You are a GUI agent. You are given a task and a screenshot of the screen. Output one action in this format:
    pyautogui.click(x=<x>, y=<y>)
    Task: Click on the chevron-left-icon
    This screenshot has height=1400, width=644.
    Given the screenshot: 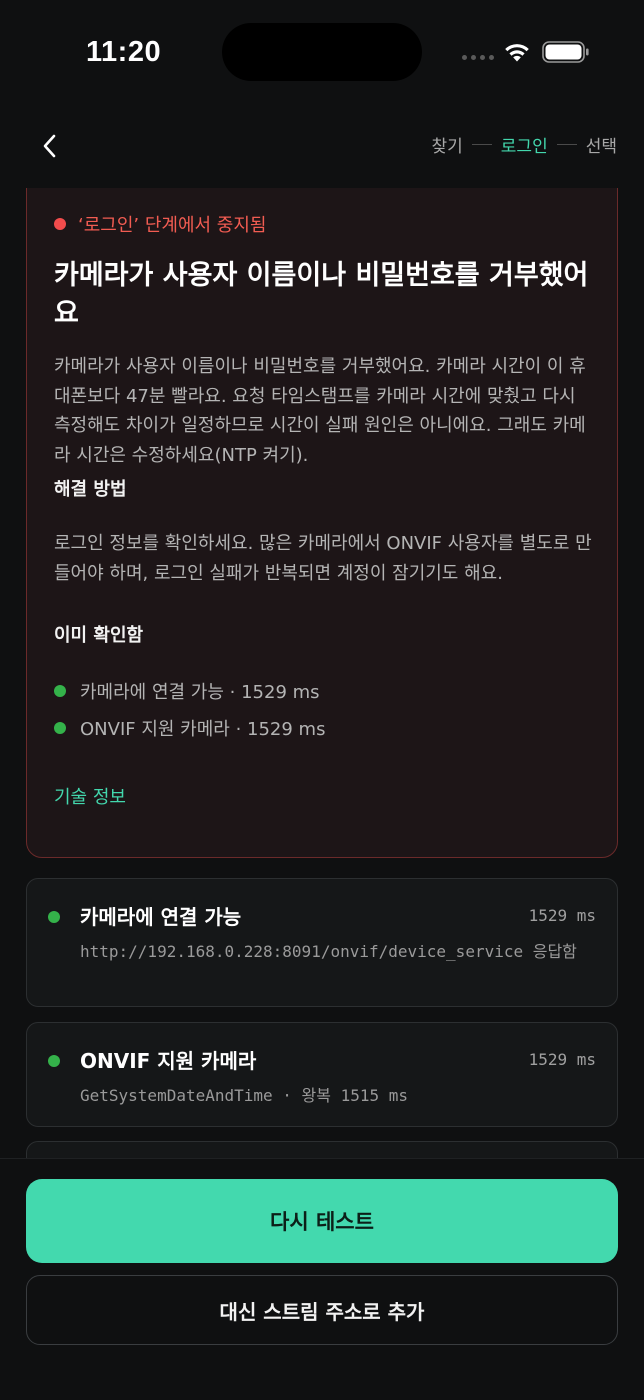 What is the action you would take?
    pyautogui.click(x=49, y=146)
    